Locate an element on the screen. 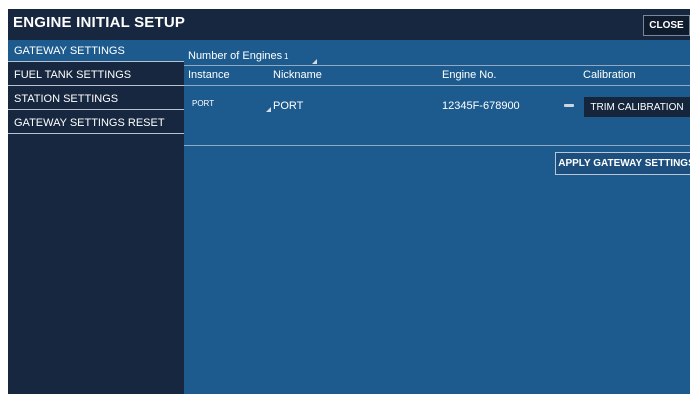 The image size is (690, 394). sidebar-item-label: FUEL TANK SETTINGS is located at coordinates (73, 75).